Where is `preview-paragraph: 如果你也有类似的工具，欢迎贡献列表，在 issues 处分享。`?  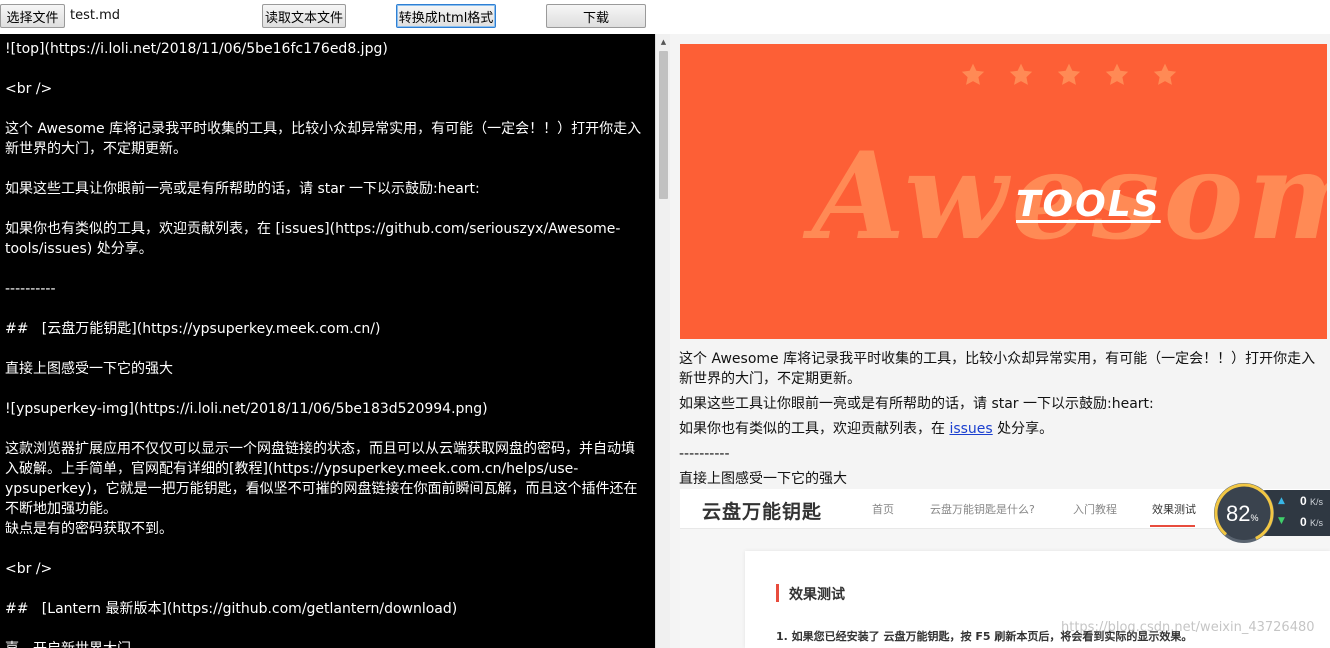
preview-paragraph: 如果你也有类似的工具，欢迎贡献列表，在 issues 处分享。 is located at coordinates (999, 429).